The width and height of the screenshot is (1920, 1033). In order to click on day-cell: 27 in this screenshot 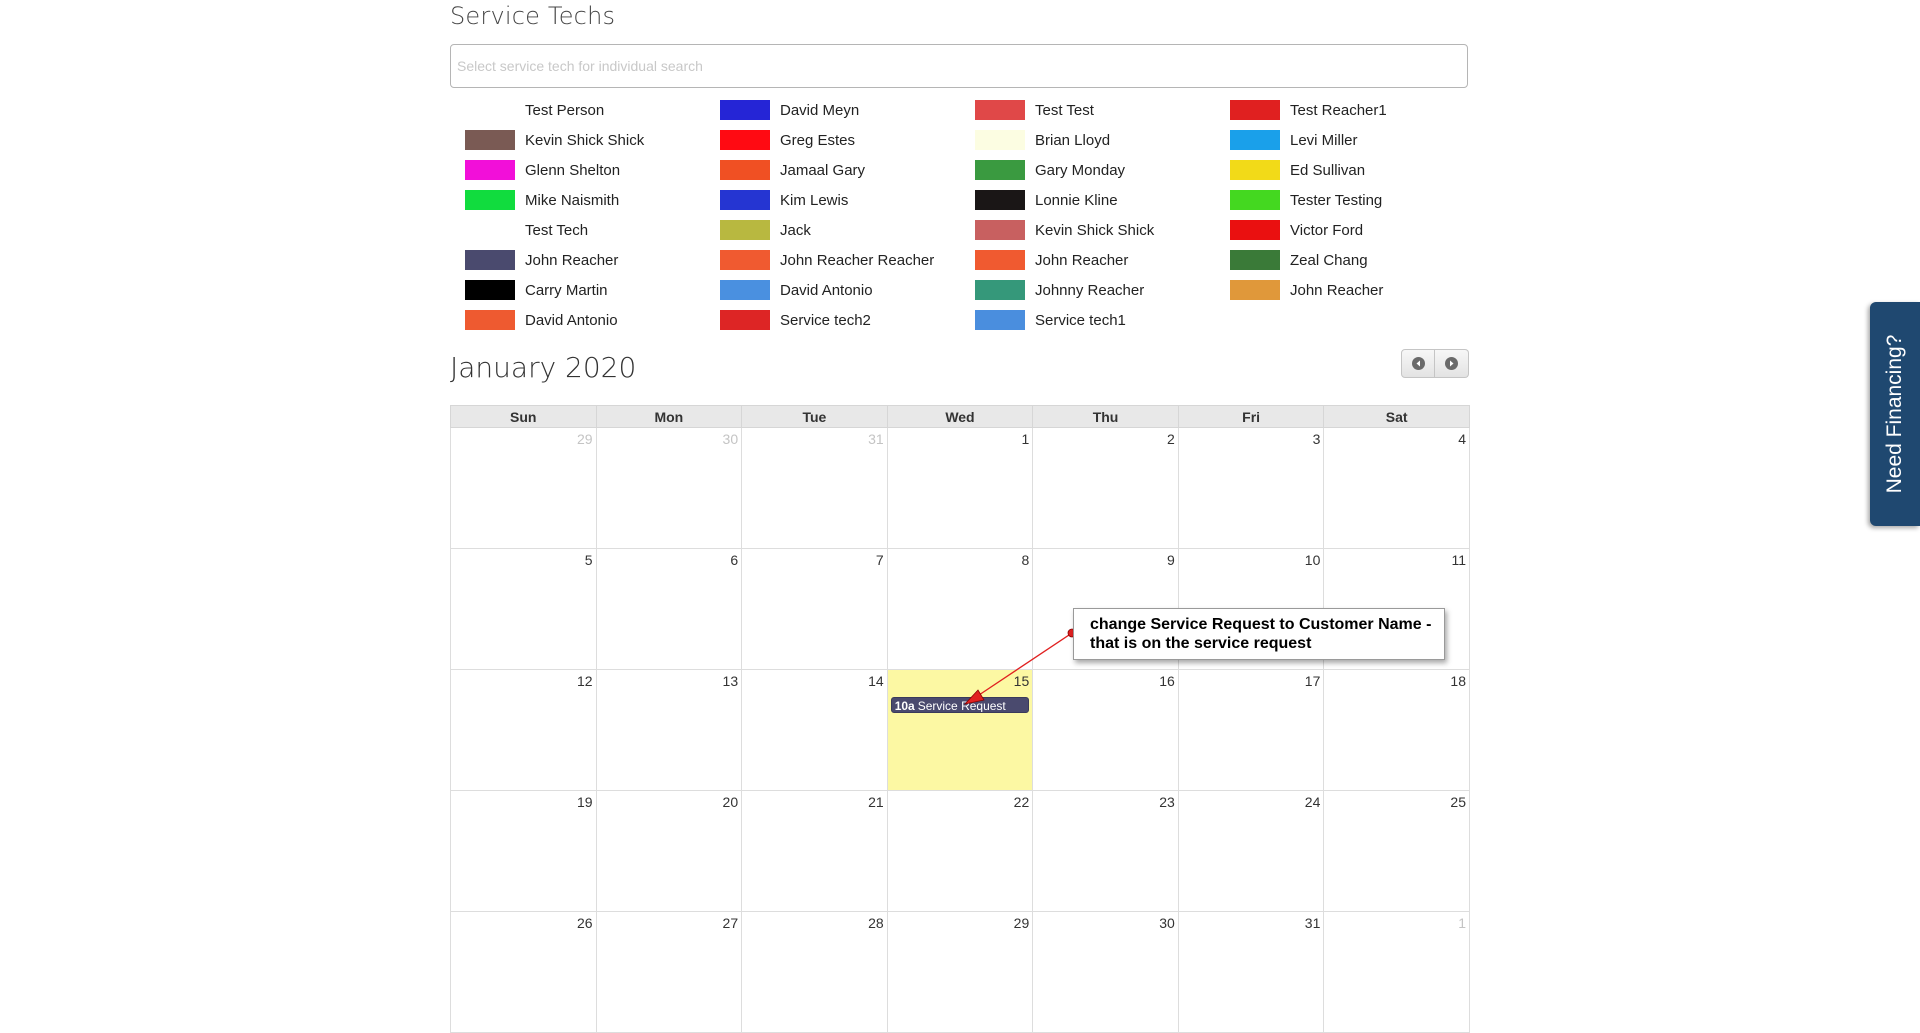, I will do `click(669, 972)`.